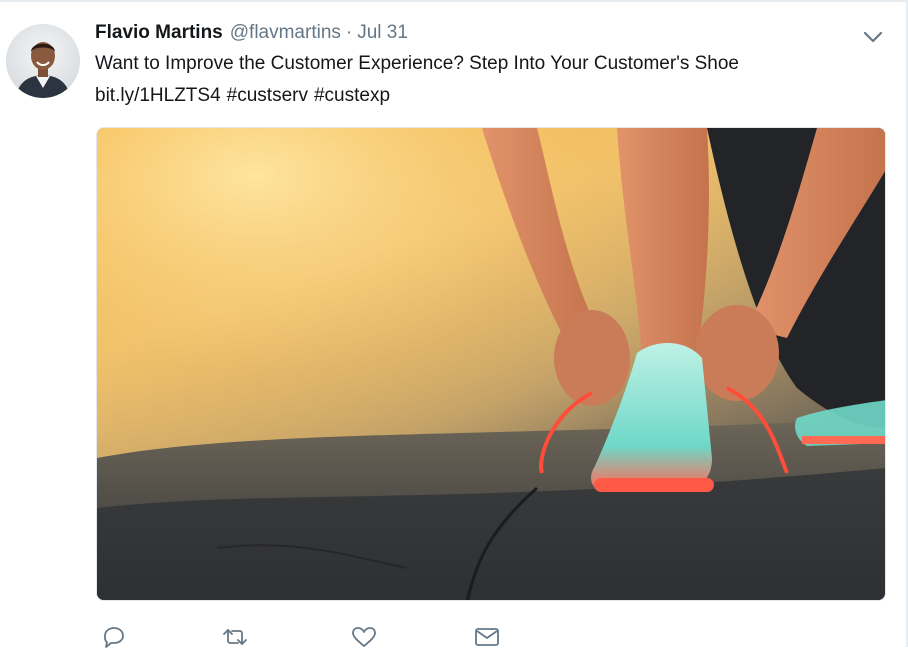 The height and width of the screenshot is (653, 908). What do you see at coordinates (158, 95) in the screenshot?
I see `tweet-link: bit.ly/1HLZTS4` at bounding box center [158, 95].